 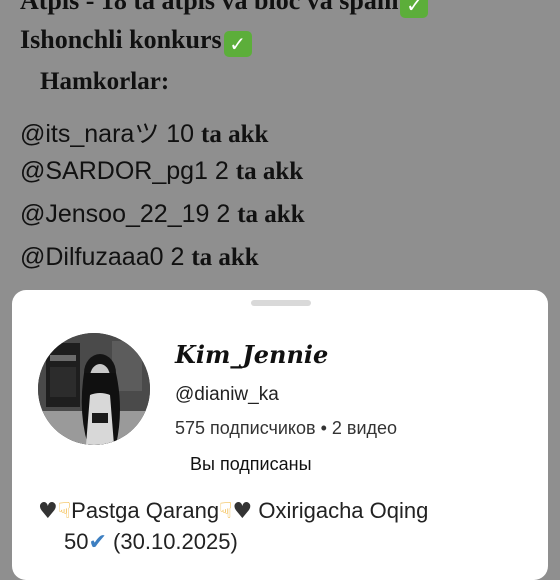 I want to click on partner-line: @SARDOR_pg1 2 ta akk, so click(x=161, y=171).